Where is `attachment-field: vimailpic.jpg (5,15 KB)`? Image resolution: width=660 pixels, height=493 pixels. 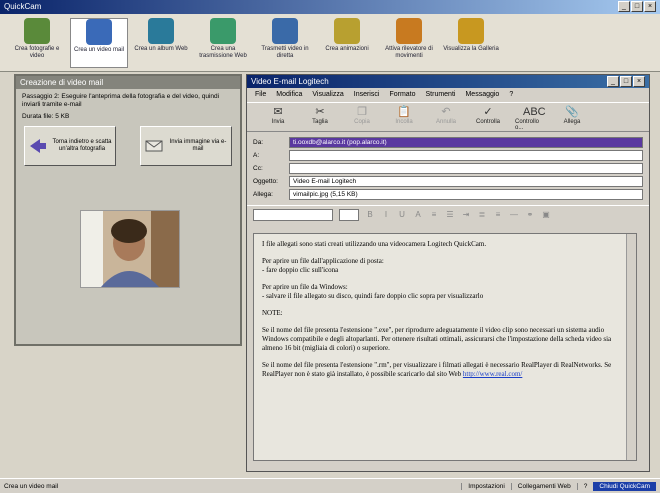
attachment-field: vimailpic.jpg (5,15 KB) is located at coordinates (466, 194).